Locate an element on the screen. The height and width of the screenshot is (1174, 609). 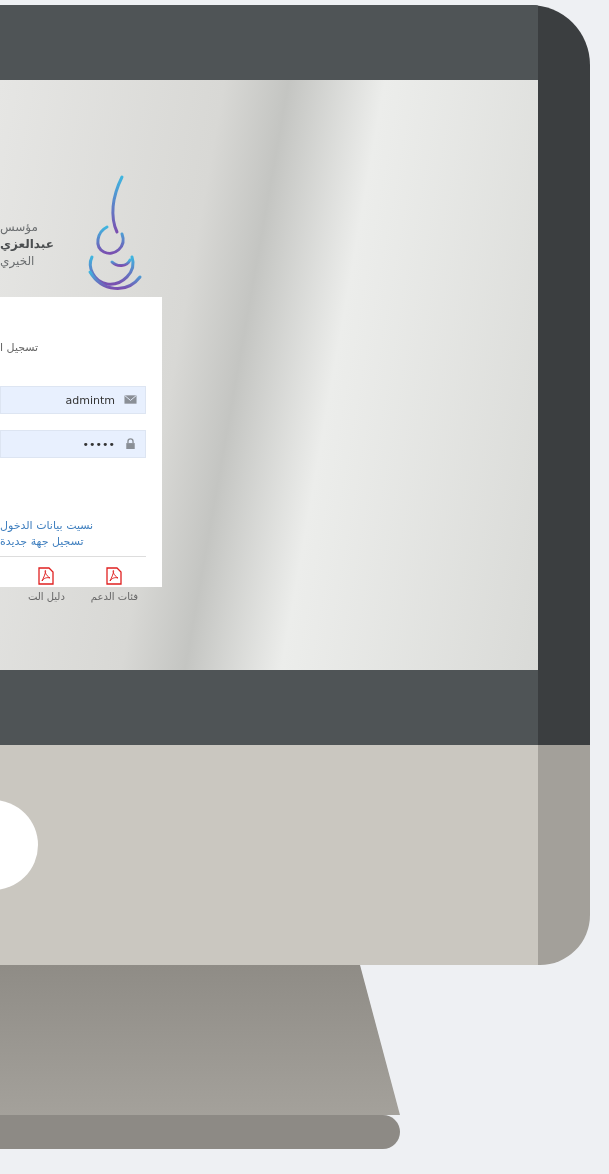
link: تسجيل جهة جديدة is located at coordinates (42, 542).